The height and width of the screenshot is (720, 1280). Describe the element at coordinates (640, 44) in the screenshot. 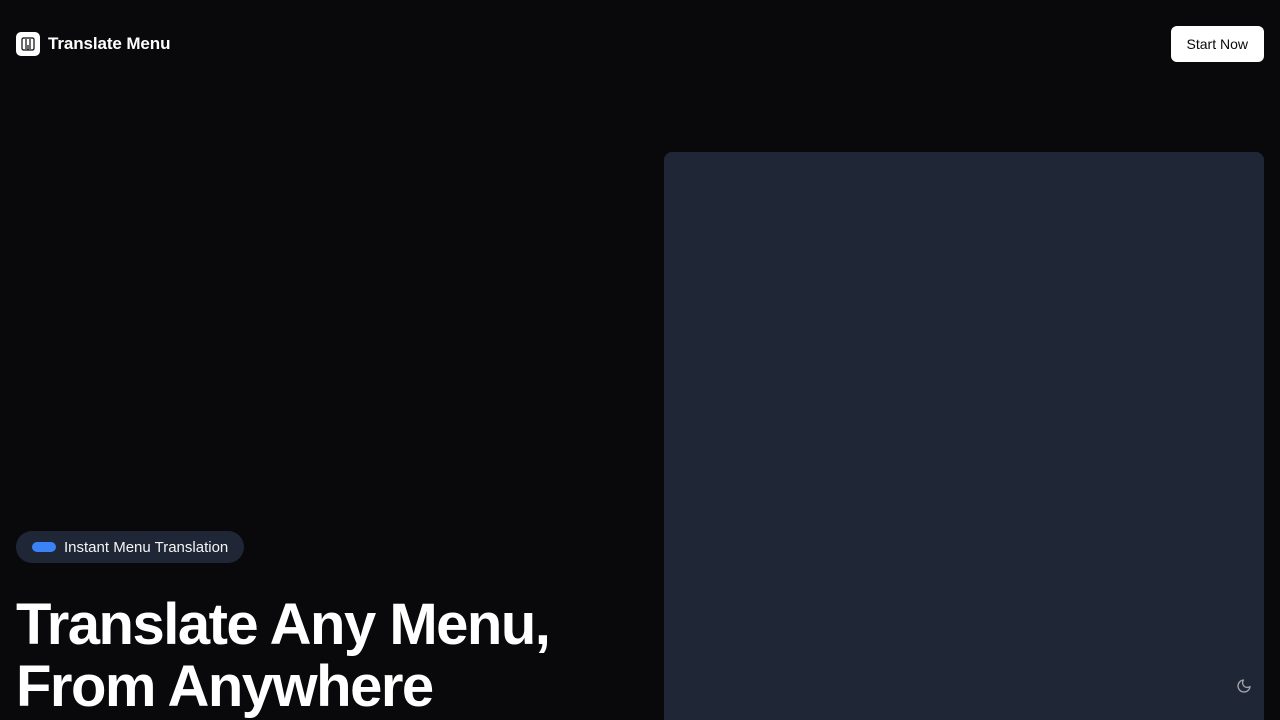

I see `site-header: Translate Menu Start Now` at that location.